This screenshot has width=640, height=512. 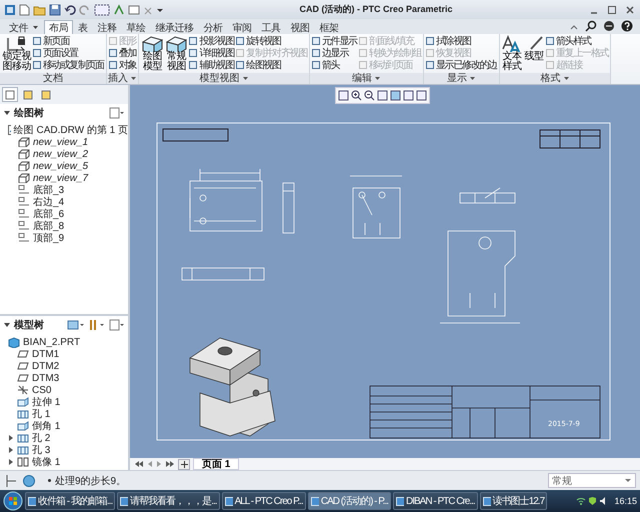 I want to click on ribbon-tab: 视图, so click(x=300, y=27).